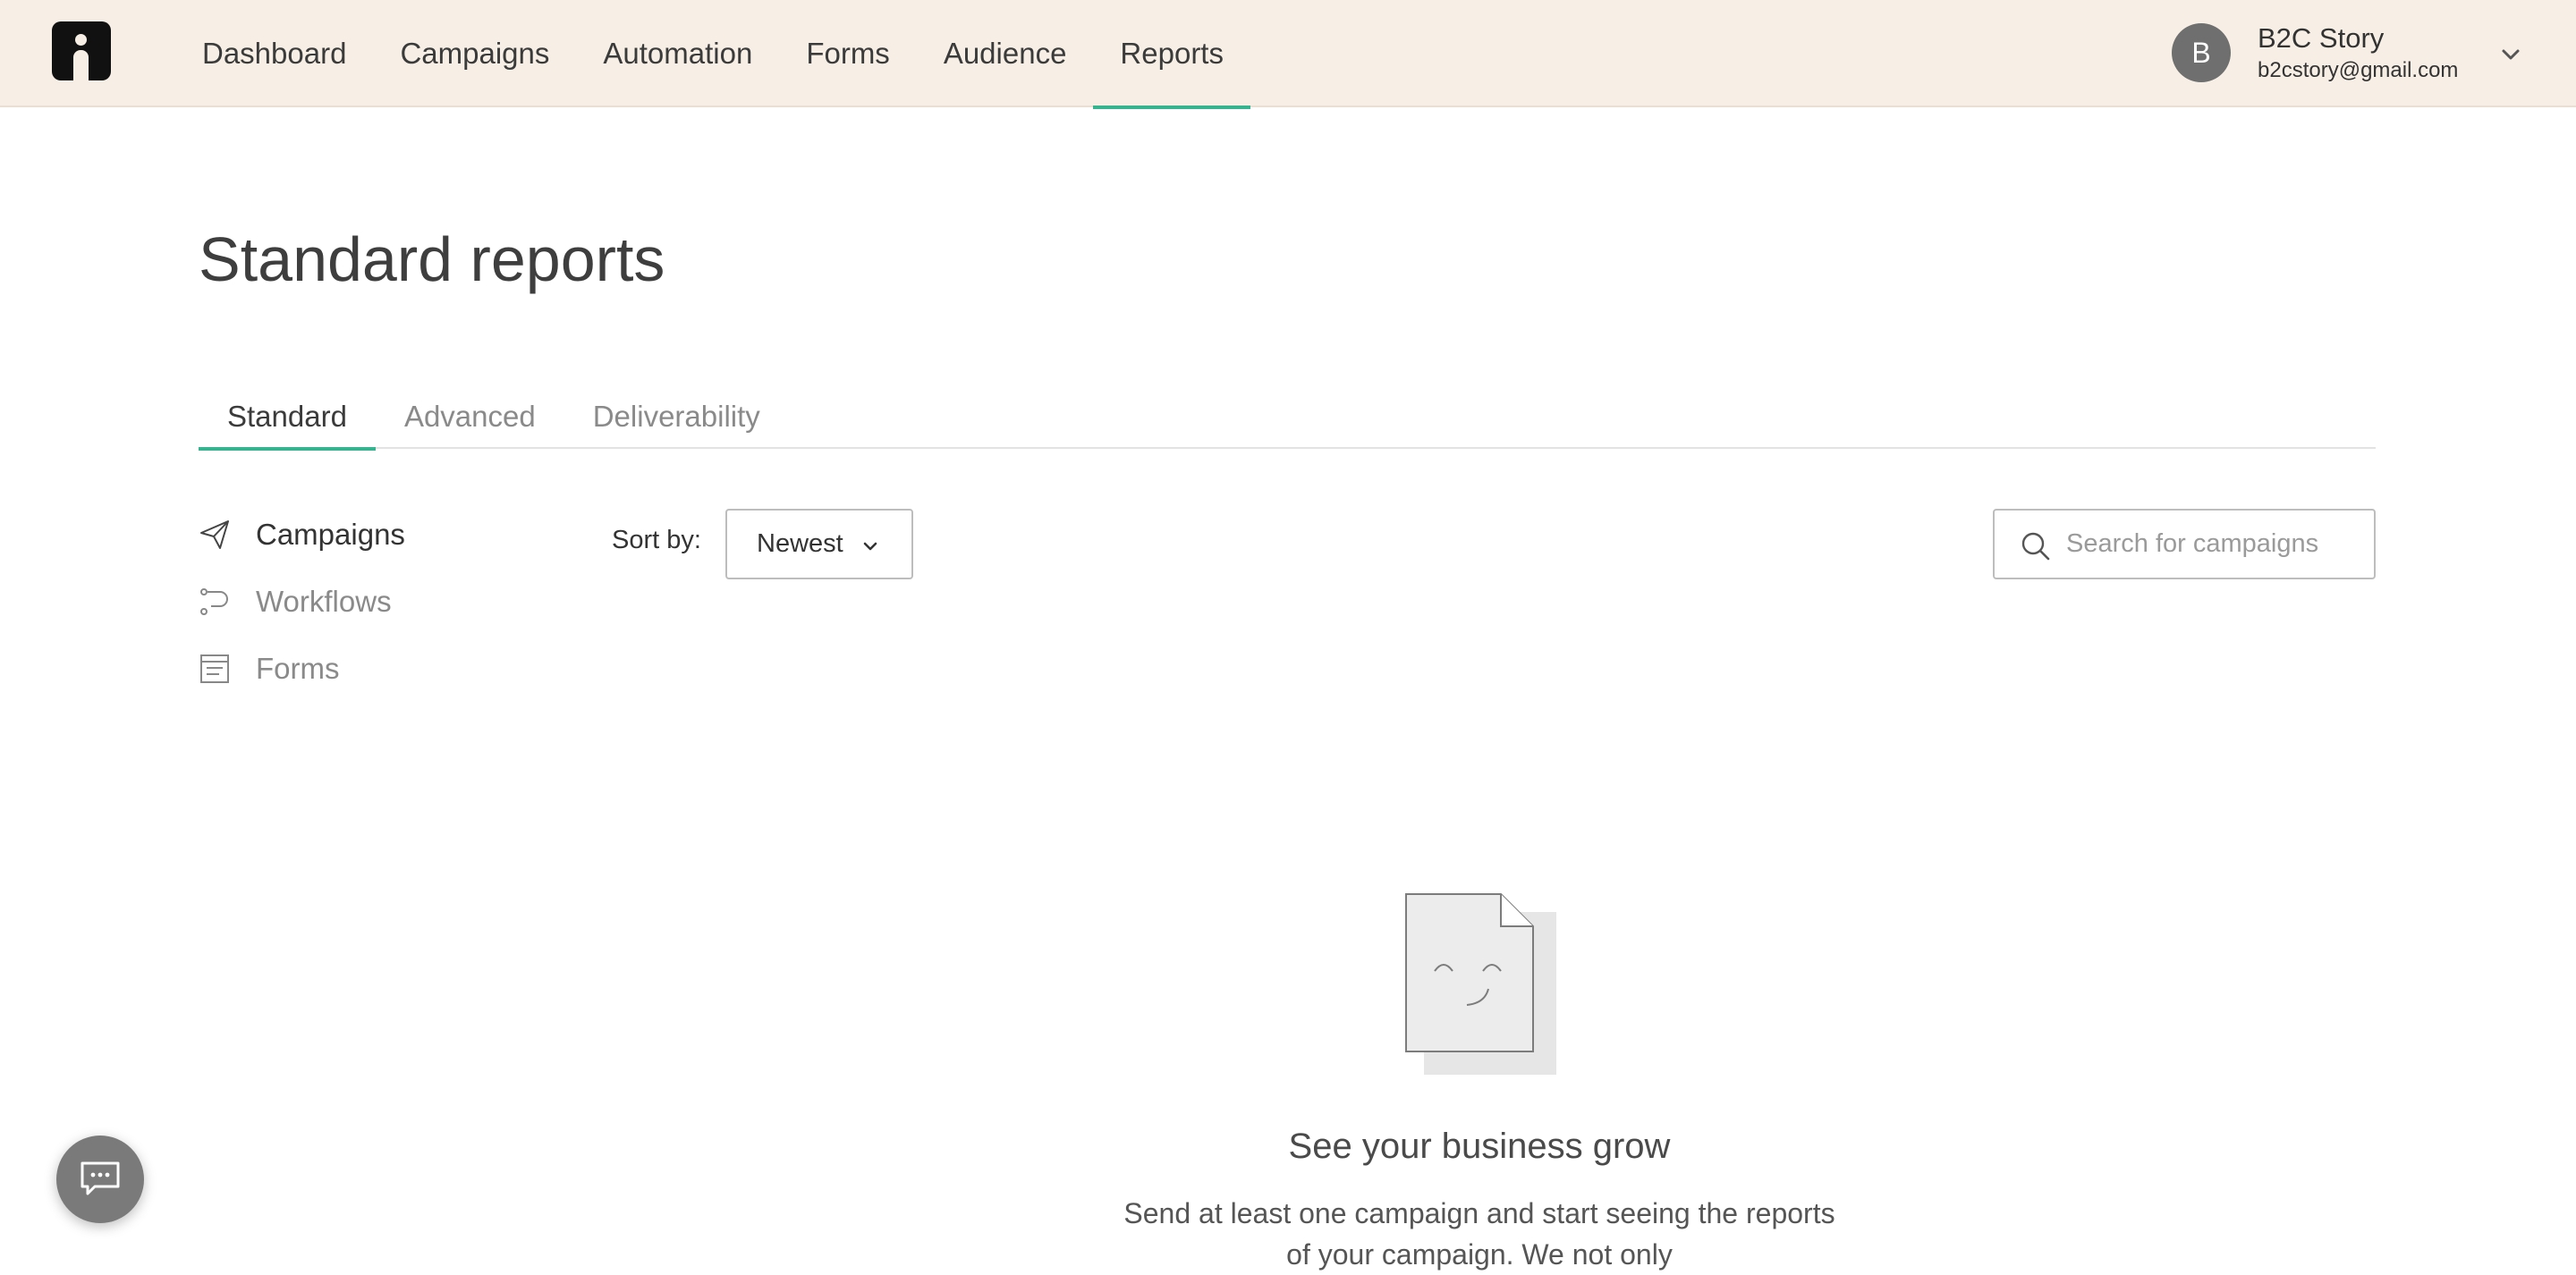  I want to click on tab-deliverability: Deliverability, so click(676, 416).